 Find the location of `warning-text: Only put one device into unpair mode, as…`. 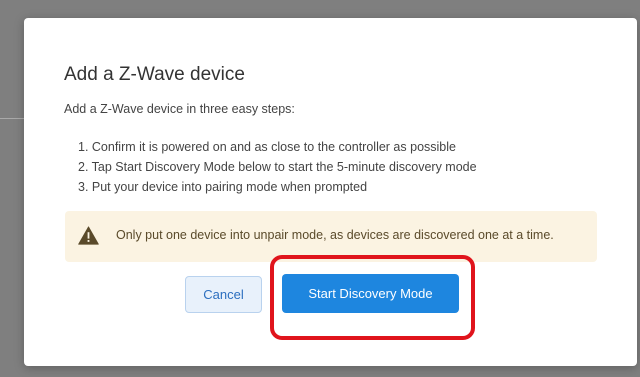

warning-text: Only put one device into unpair mode, as… is located at coordinates (335, 235).